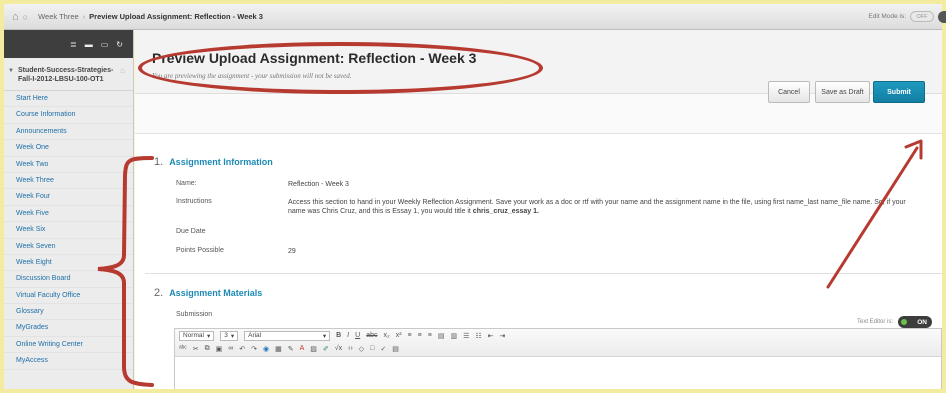 Image resolution: width=946 pixels, height=393 pixels. What do you see at coordinates (789, 92) in the screenshot?
I see `cancel-button: Cancel` at bounding box center [789, 92].